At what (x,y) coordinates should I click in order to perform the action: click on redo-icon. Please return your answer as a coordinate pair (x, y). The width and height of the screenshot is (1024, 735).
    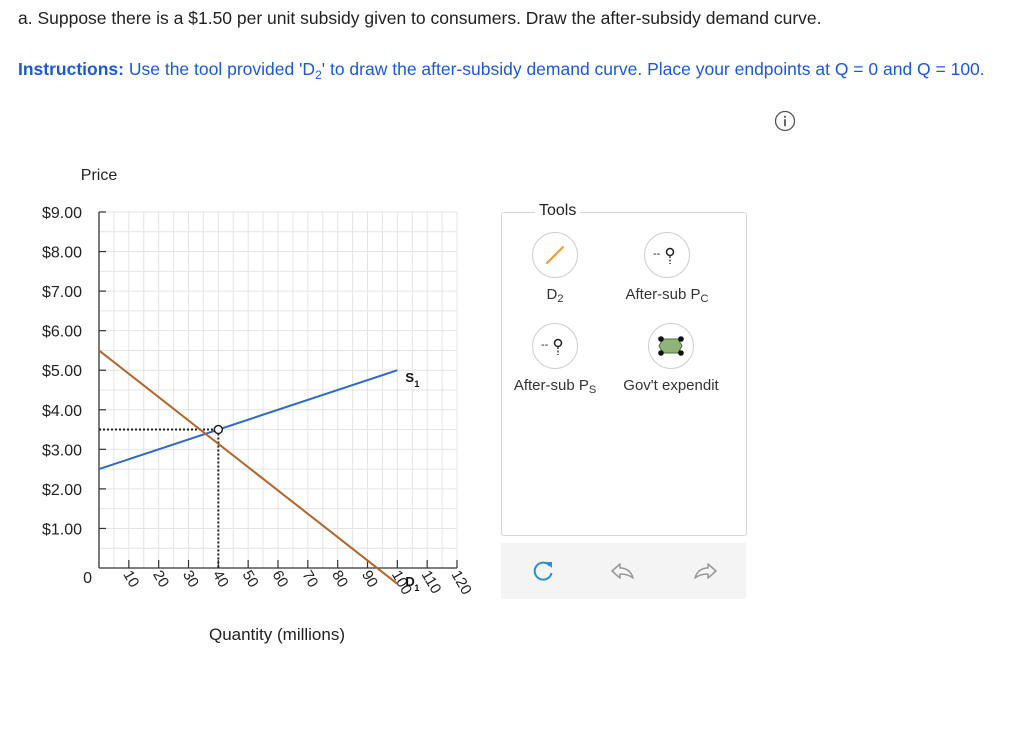
    Looking at the image, I should click on (706, 571).